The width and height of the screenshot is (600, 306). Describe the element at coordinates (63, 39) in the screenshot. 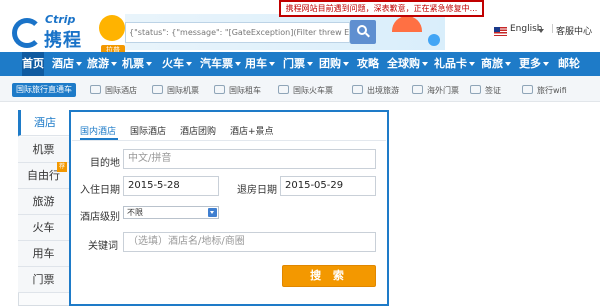

I see `logo-text-cn: 携程` at that location.